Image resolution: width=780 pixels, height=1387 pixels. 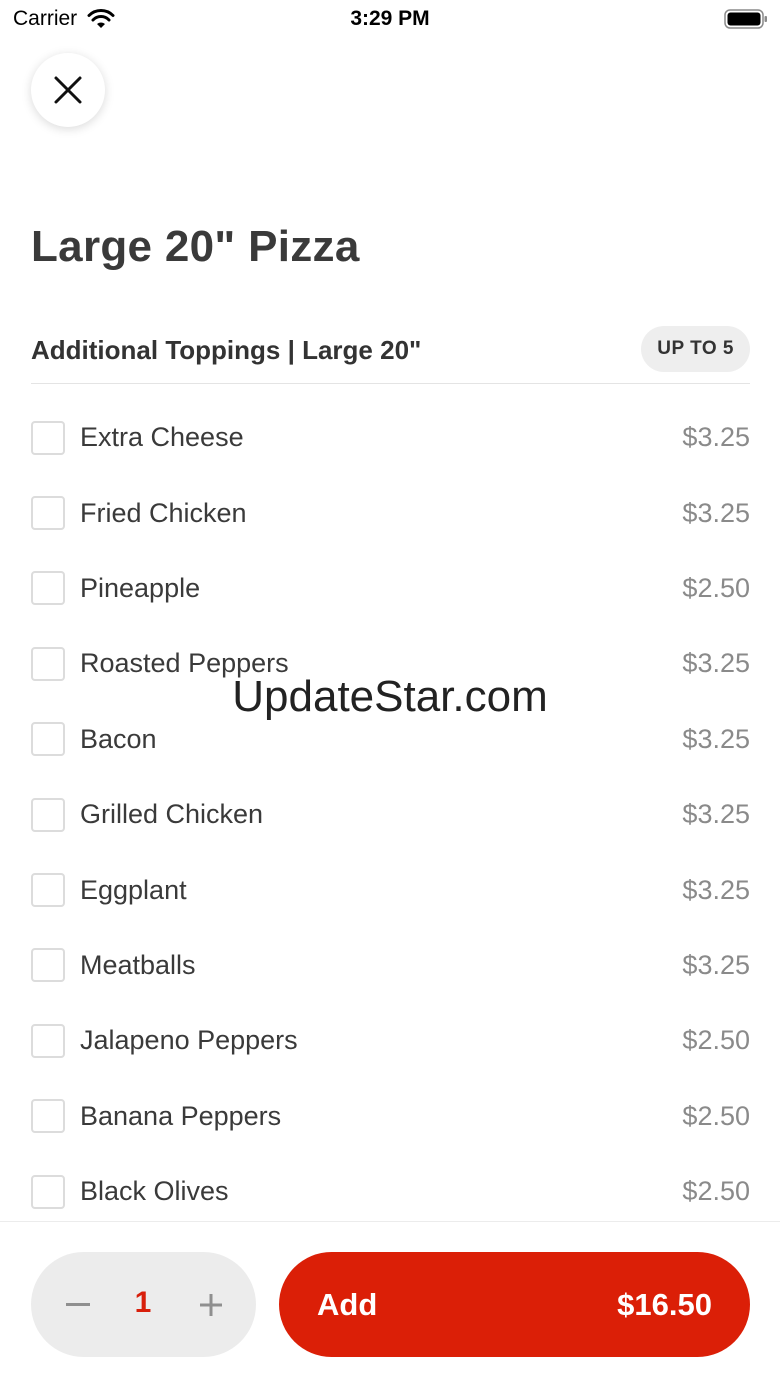 I want to click on topping-row: Eggplant $3.25, so click(x=390, y=889).